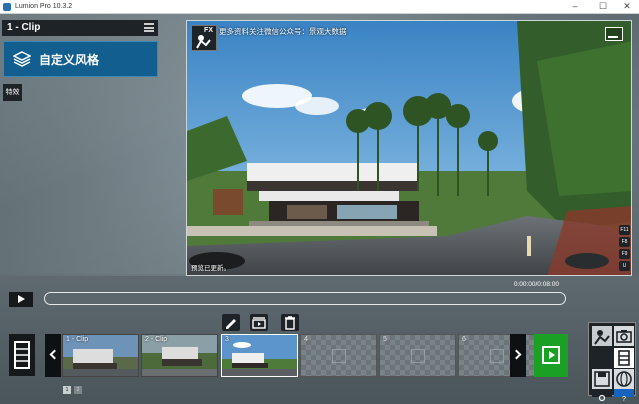 This screenshot has height=404, width=639. I want to click on build-mode-button, so click(602, 336).